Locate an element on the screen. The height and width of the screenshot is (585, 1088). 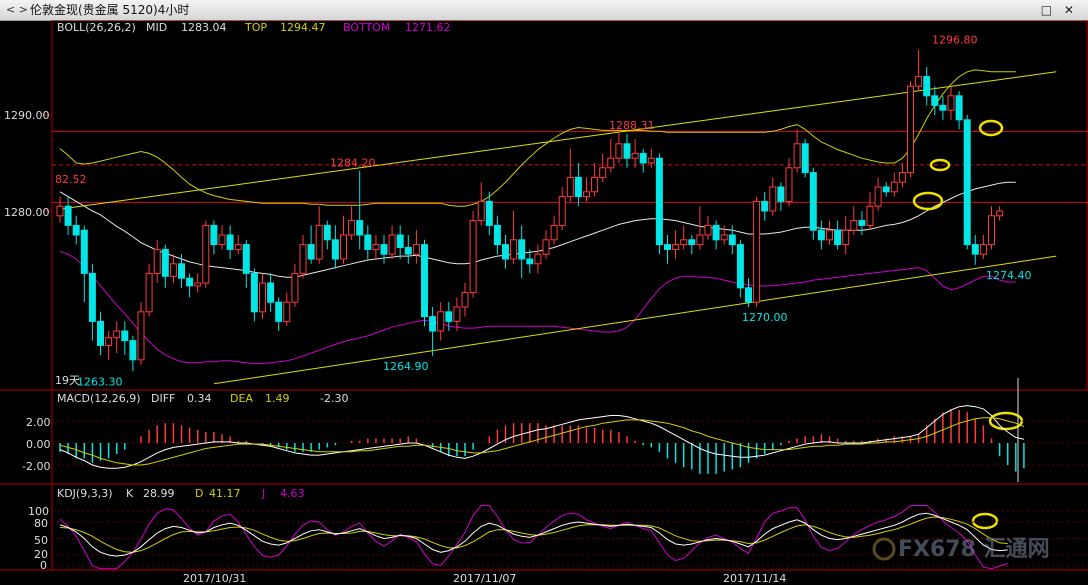
kdj-tick-label: 50 is located at coordinates (41, 540).